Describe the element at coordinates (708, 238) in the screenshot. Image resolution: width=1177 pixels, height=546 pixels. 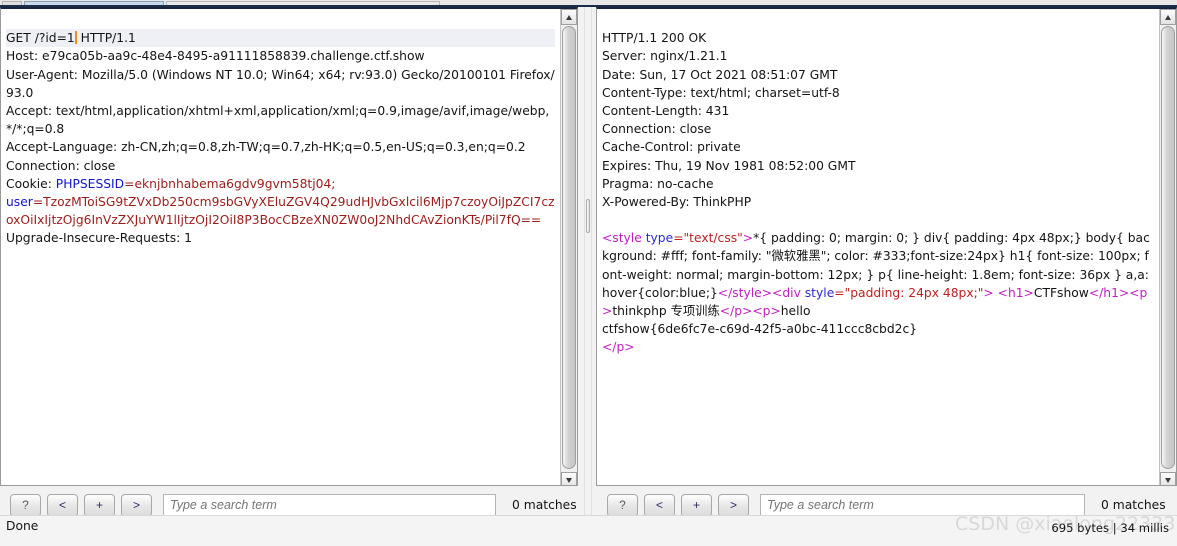
I see `style-attr-value: ="text/css"` at that location.